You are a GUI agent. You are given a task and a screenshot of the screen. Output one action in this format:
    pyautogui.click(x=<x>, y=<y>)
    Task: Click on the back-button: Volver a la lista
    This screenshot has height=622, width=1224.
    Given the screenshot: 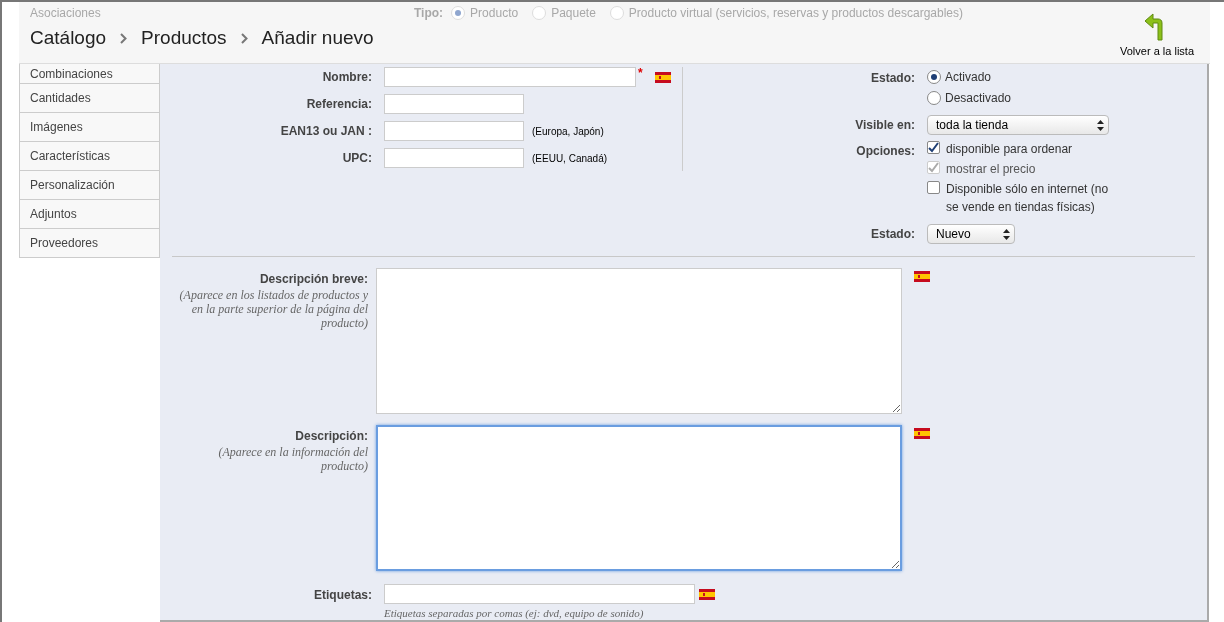 What is the action you would take?
    pyautogui.click(x=1157, y=36)
    